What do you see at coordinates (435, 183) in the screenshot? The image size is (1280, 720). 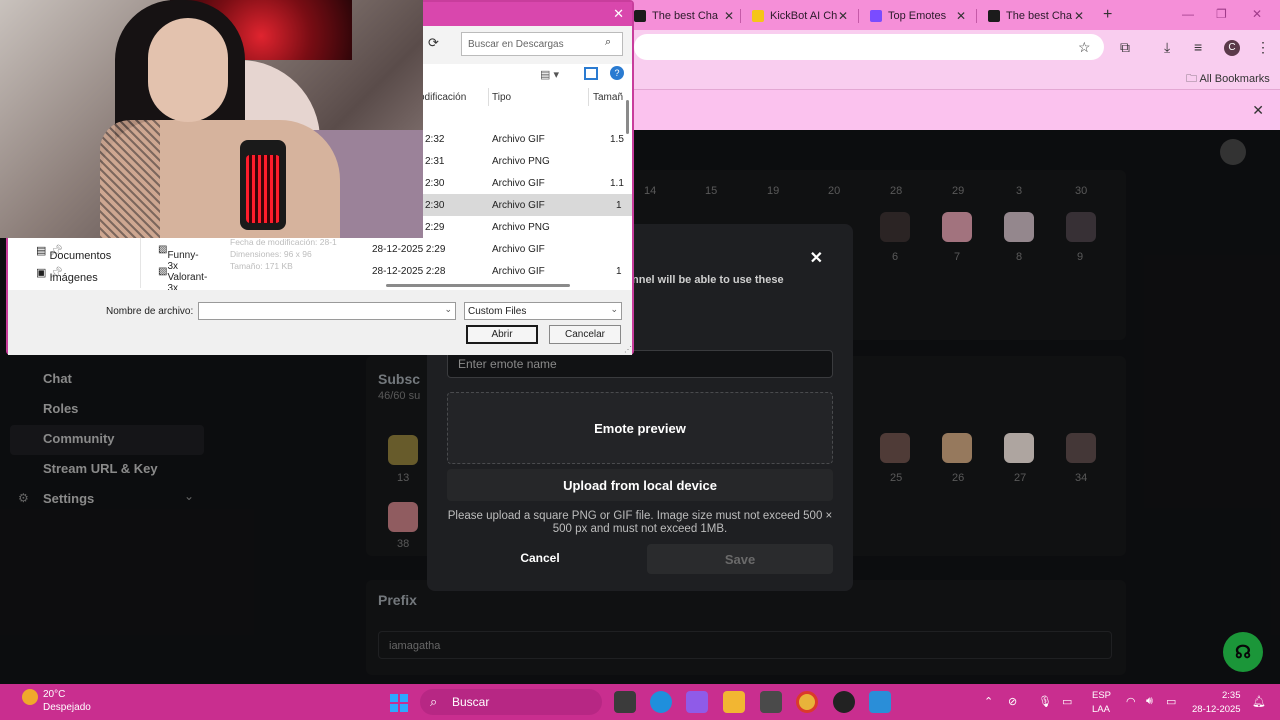 I see `file-modified: 2:30` at bounding box center [435, 183].